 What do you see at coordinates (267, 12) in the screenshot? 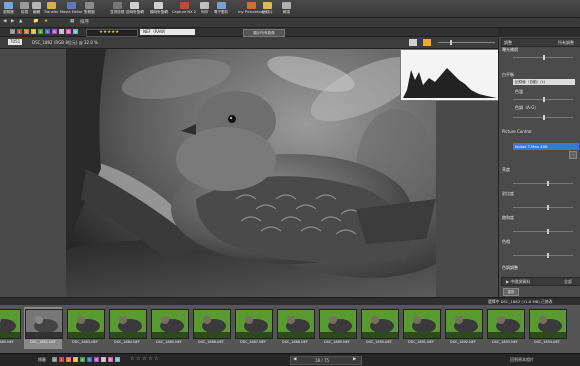
I see `toolbar-button-label: 記錄片` at bounding box center [267, 12].